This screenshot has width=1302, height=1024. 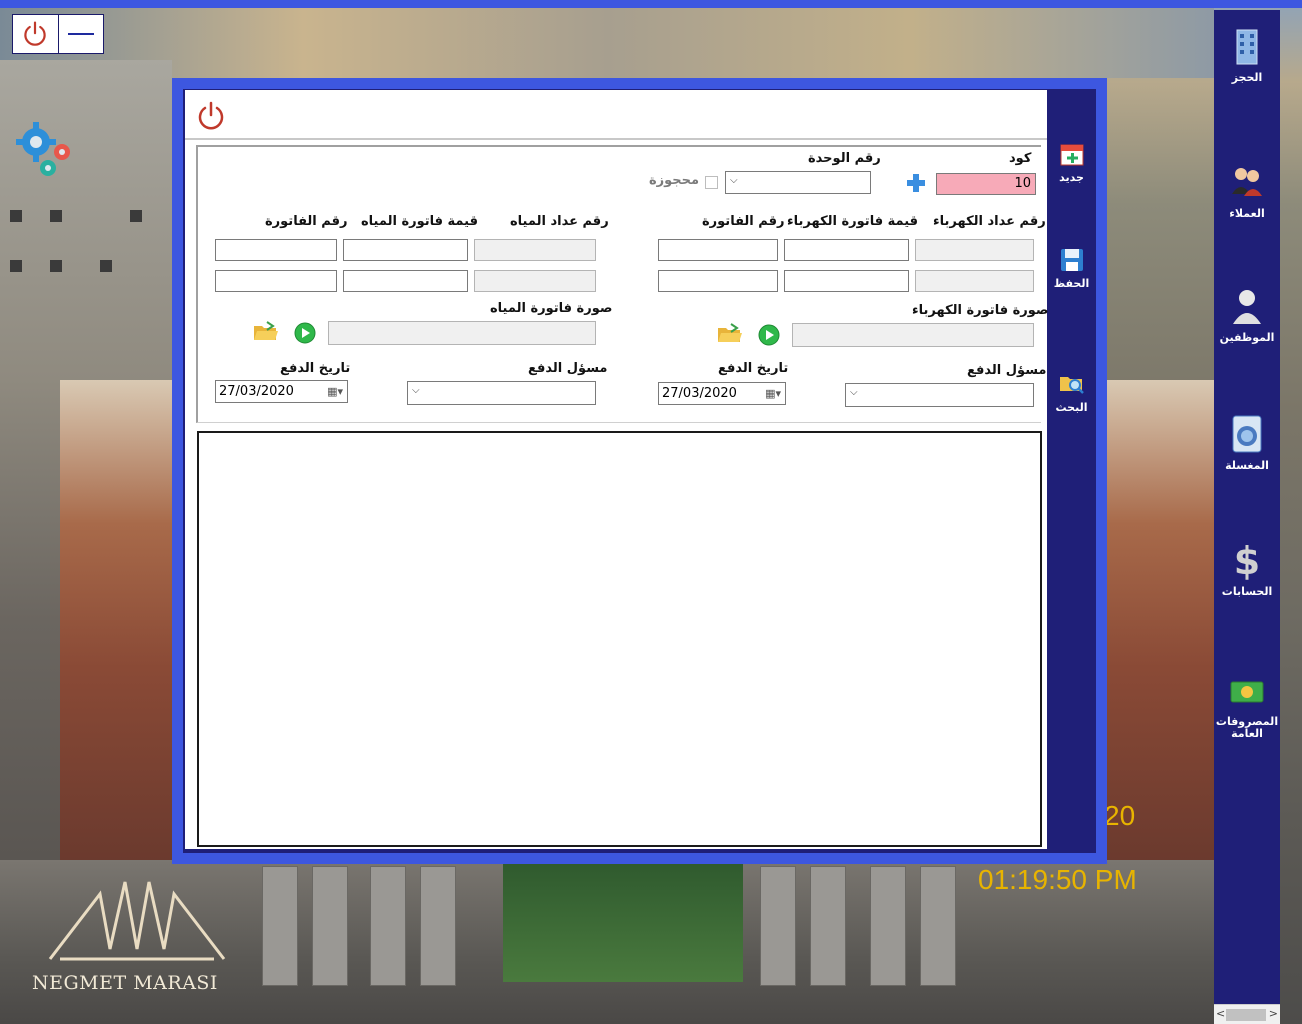 I want to click on new-button: جديد, so click(x=1071, y=162).